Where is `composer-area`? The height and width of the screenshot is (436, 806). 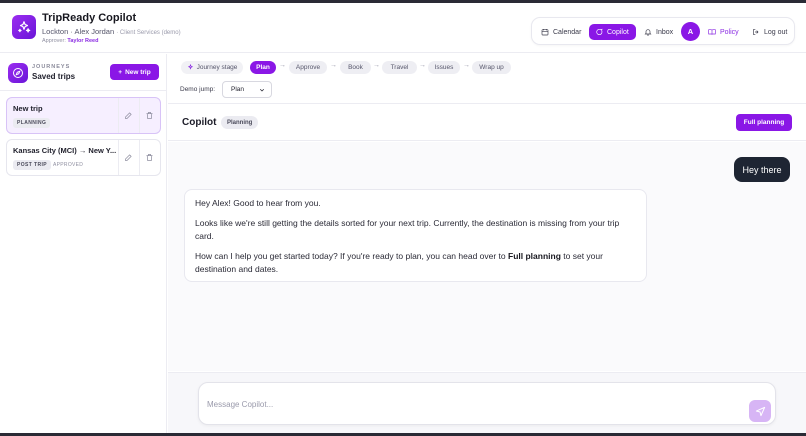
composer-area is located at coordinates (487, 402).